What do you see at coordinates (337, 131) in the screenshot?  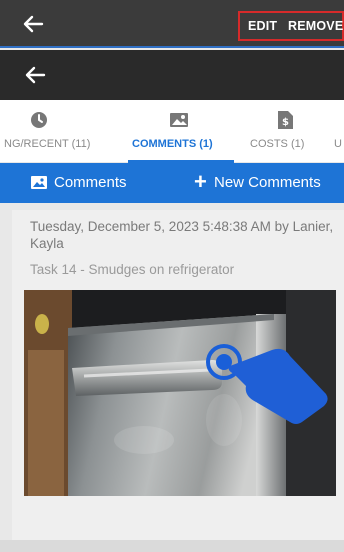 I see `tab-more: U` at bounding box center [337, 131].